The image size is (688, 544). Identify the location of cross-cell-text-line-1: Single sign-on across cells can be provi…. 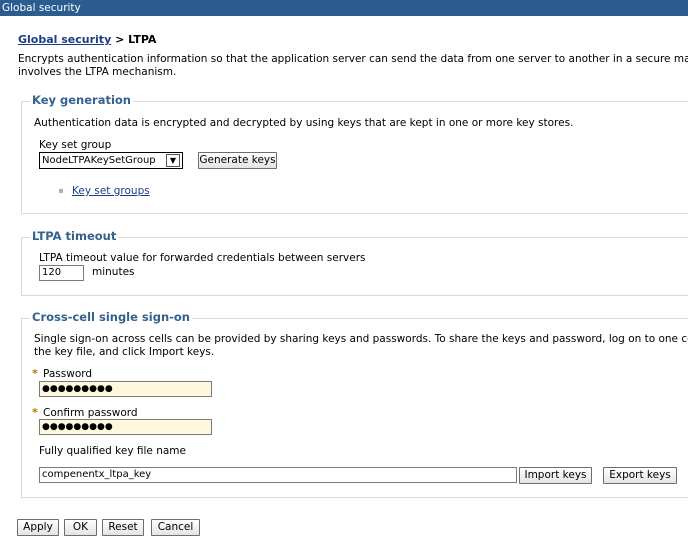
(361, 339).